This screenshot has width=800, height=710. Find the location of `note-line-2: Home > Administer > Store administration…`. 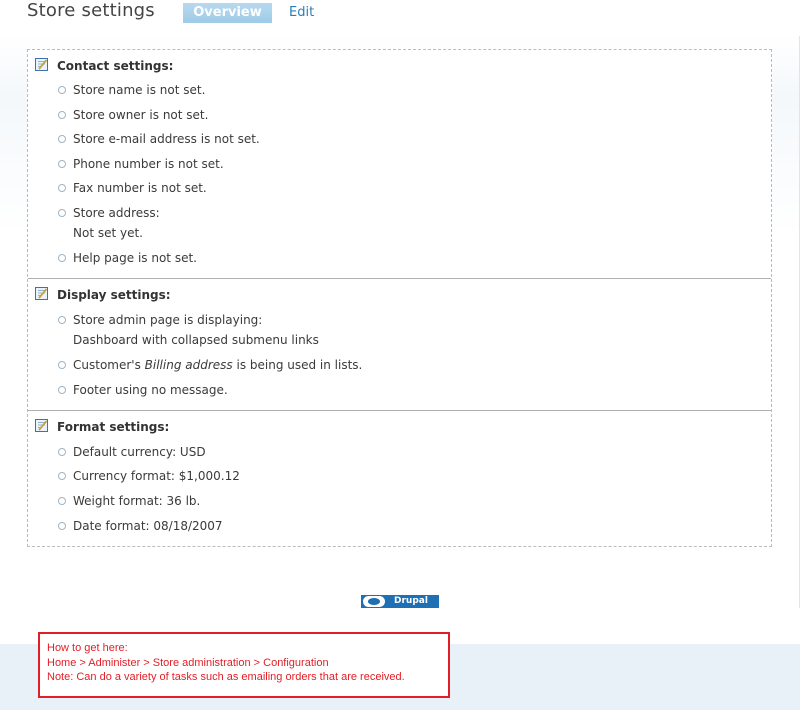

note-line-2: Home > Administer > Store administration… is located at coordinates (188, 663).